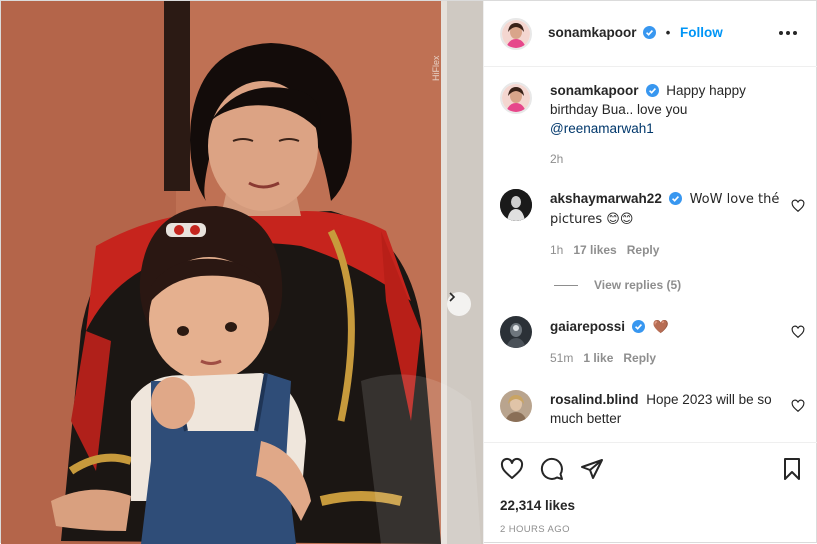 This screenshot has height=544, width=817. I want to click on heart-icon, so click(512, 469).